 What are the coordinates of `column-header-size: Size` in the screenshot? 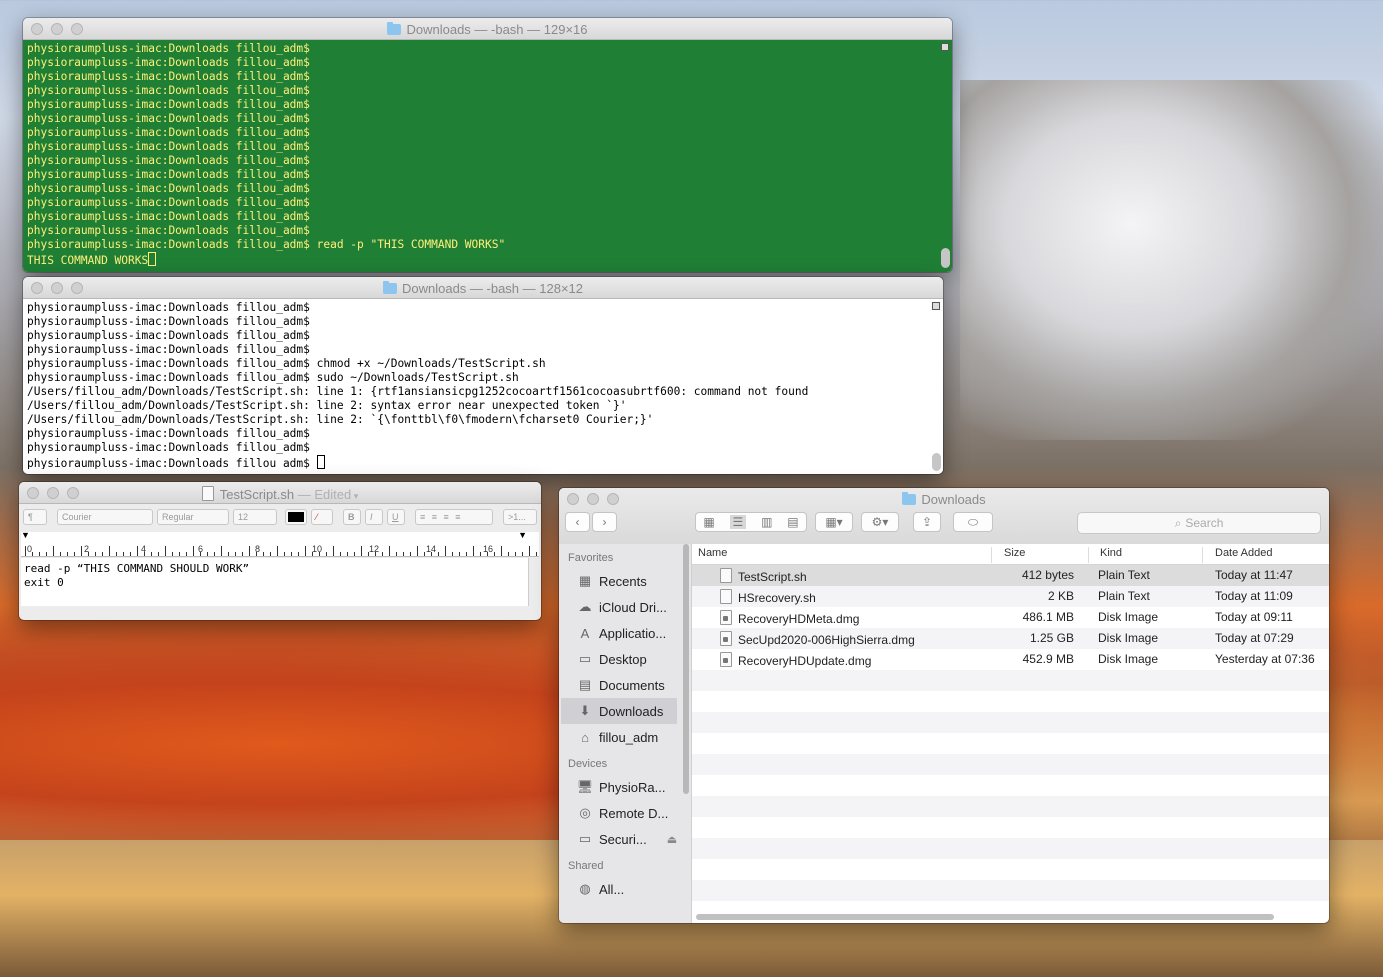 It's located at (1014, 553).